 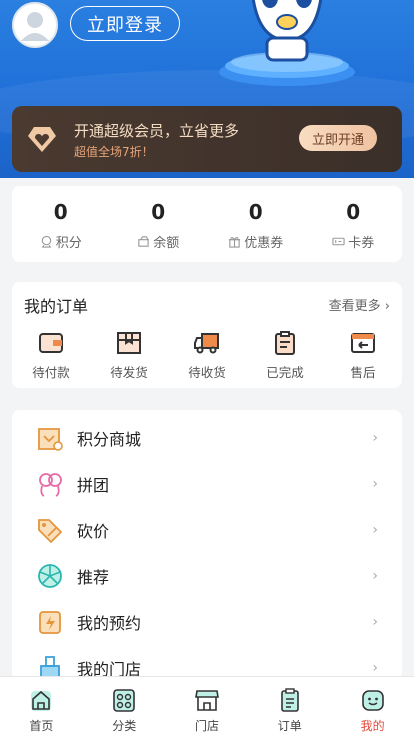 I want to click on vip-subtitle: 超值全场7折！, so click(x=114, y=152).